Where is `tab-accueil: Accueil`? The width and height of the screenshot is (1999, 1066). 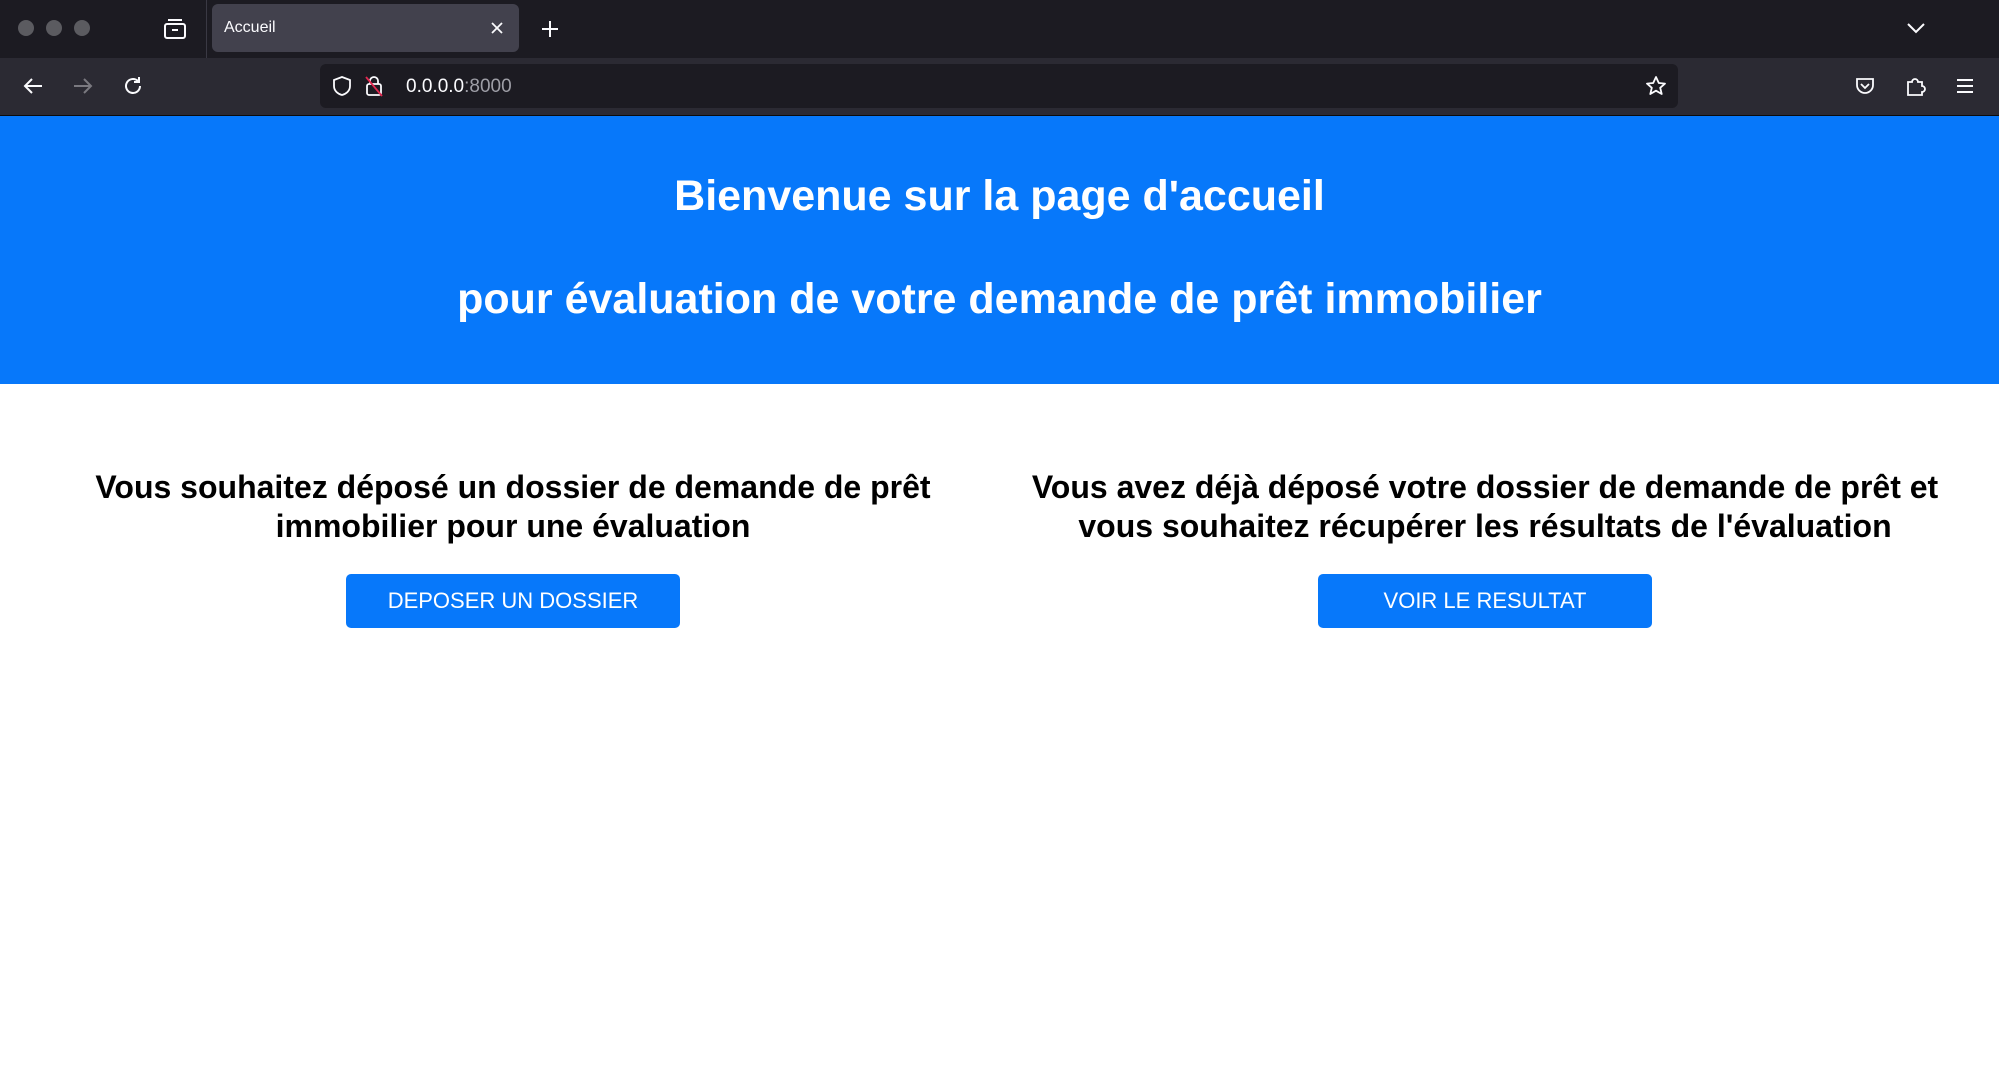
tab-accueil: Accueil is located at coordinates (365, 28).